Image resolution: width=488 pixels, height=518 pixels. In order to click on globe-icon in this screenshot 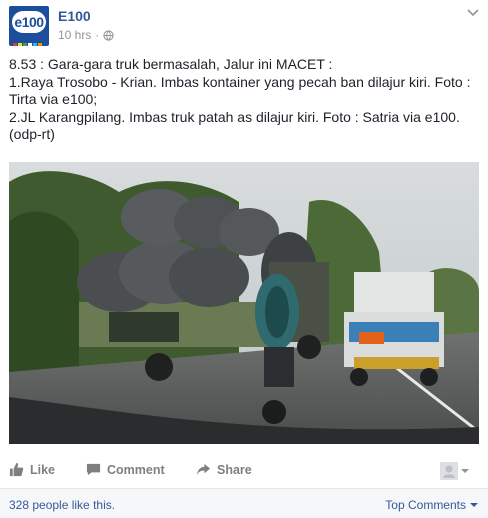, I will do `click(108, 35)`.